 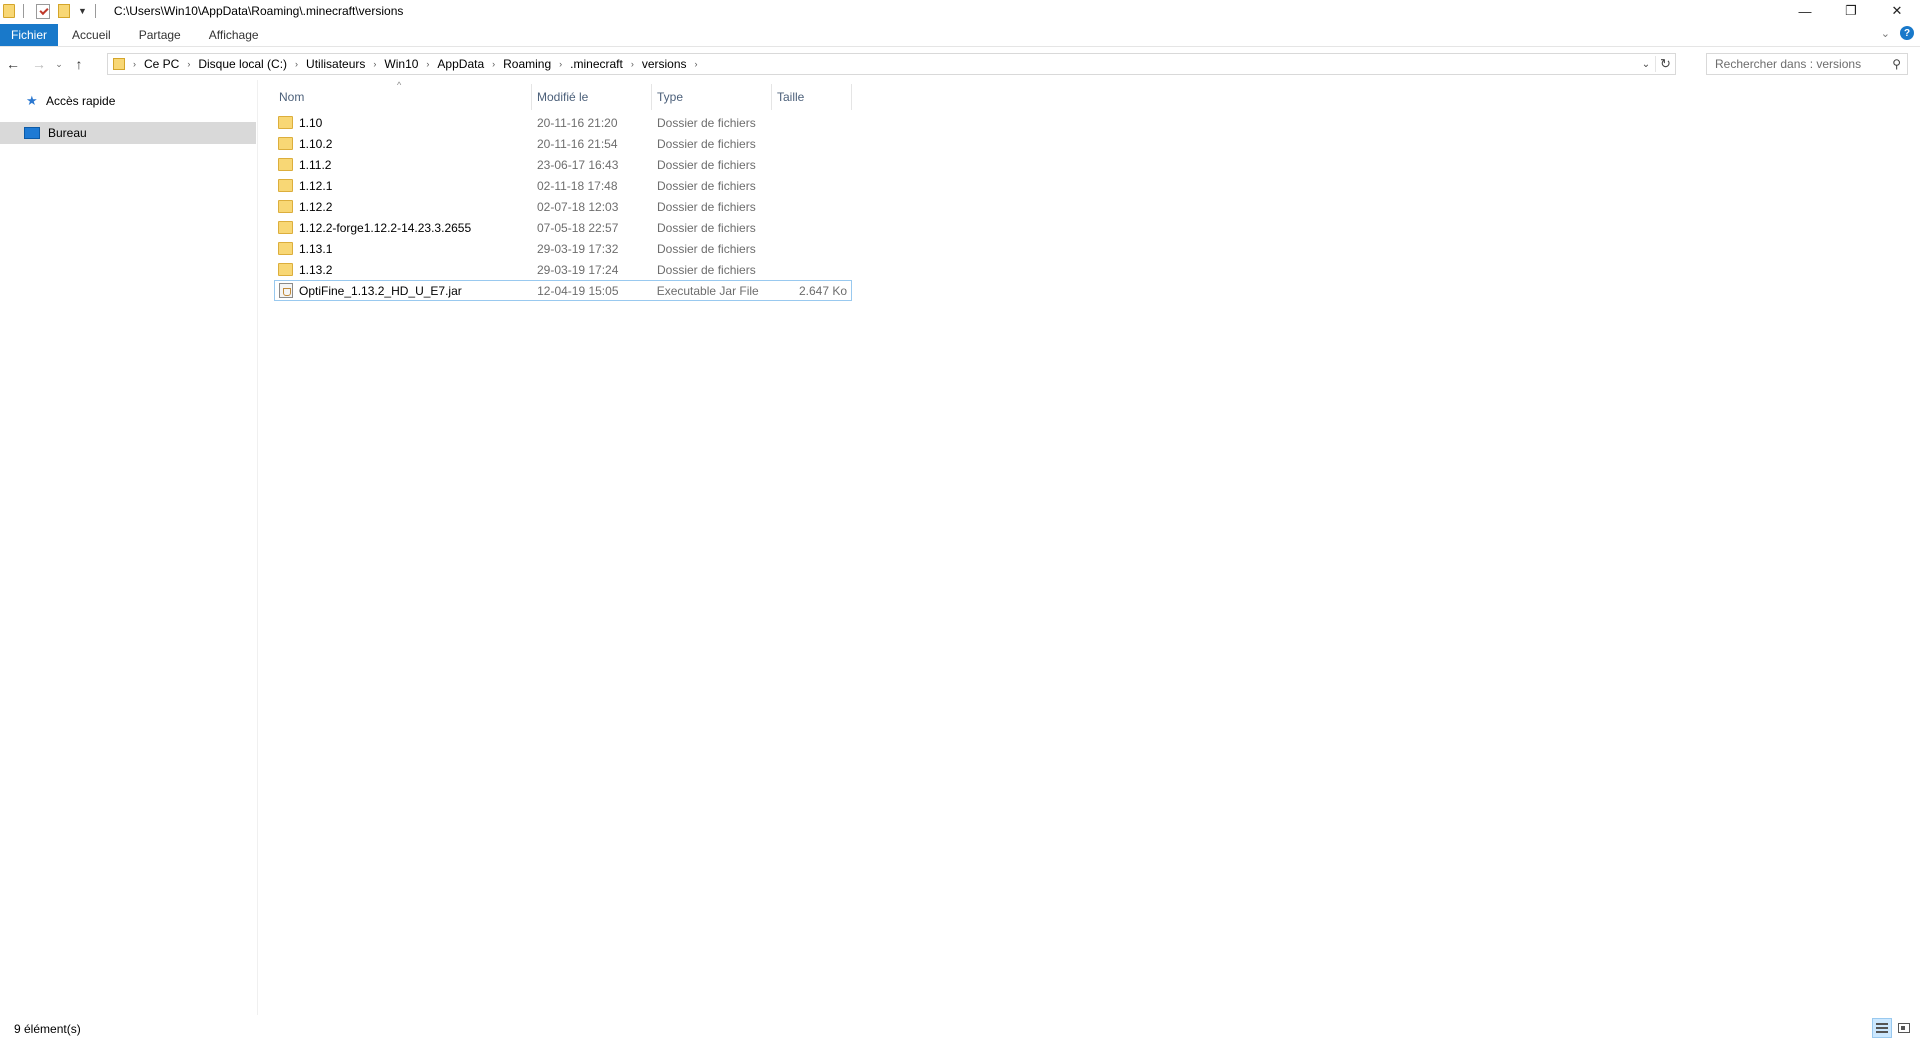 What do you see at coordinates (823, 290) in the screenshot?
I see `file-size: 2.647 Ko` at bounding box center [823, 290].